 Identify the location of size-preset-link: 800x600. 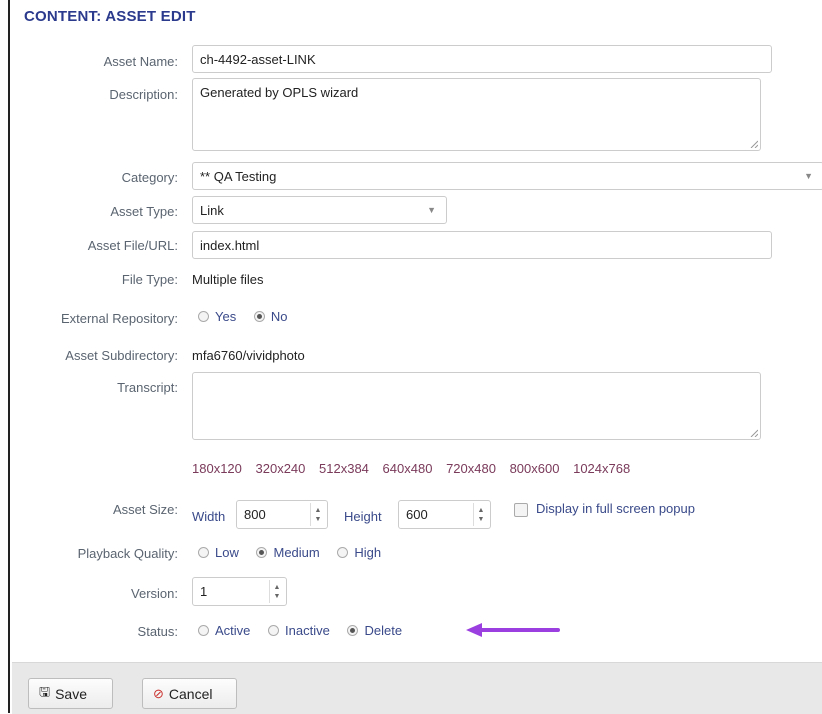
(535, 468).